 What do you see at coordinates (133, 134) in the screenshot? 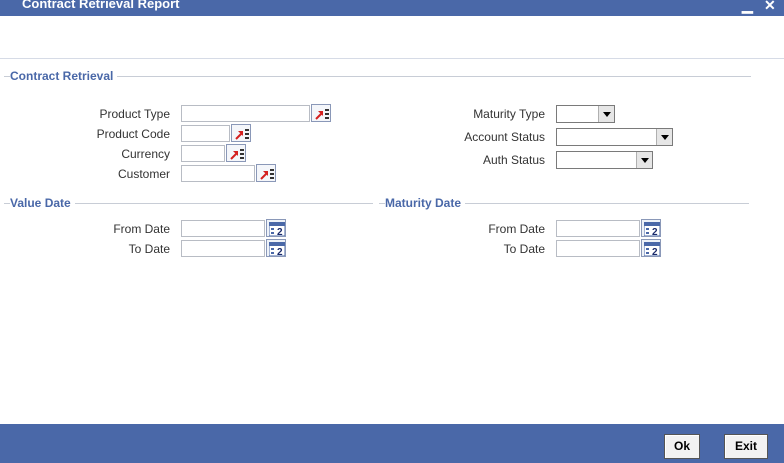
I see `product-code-label: Product Code` at bounding box center [133, 134].